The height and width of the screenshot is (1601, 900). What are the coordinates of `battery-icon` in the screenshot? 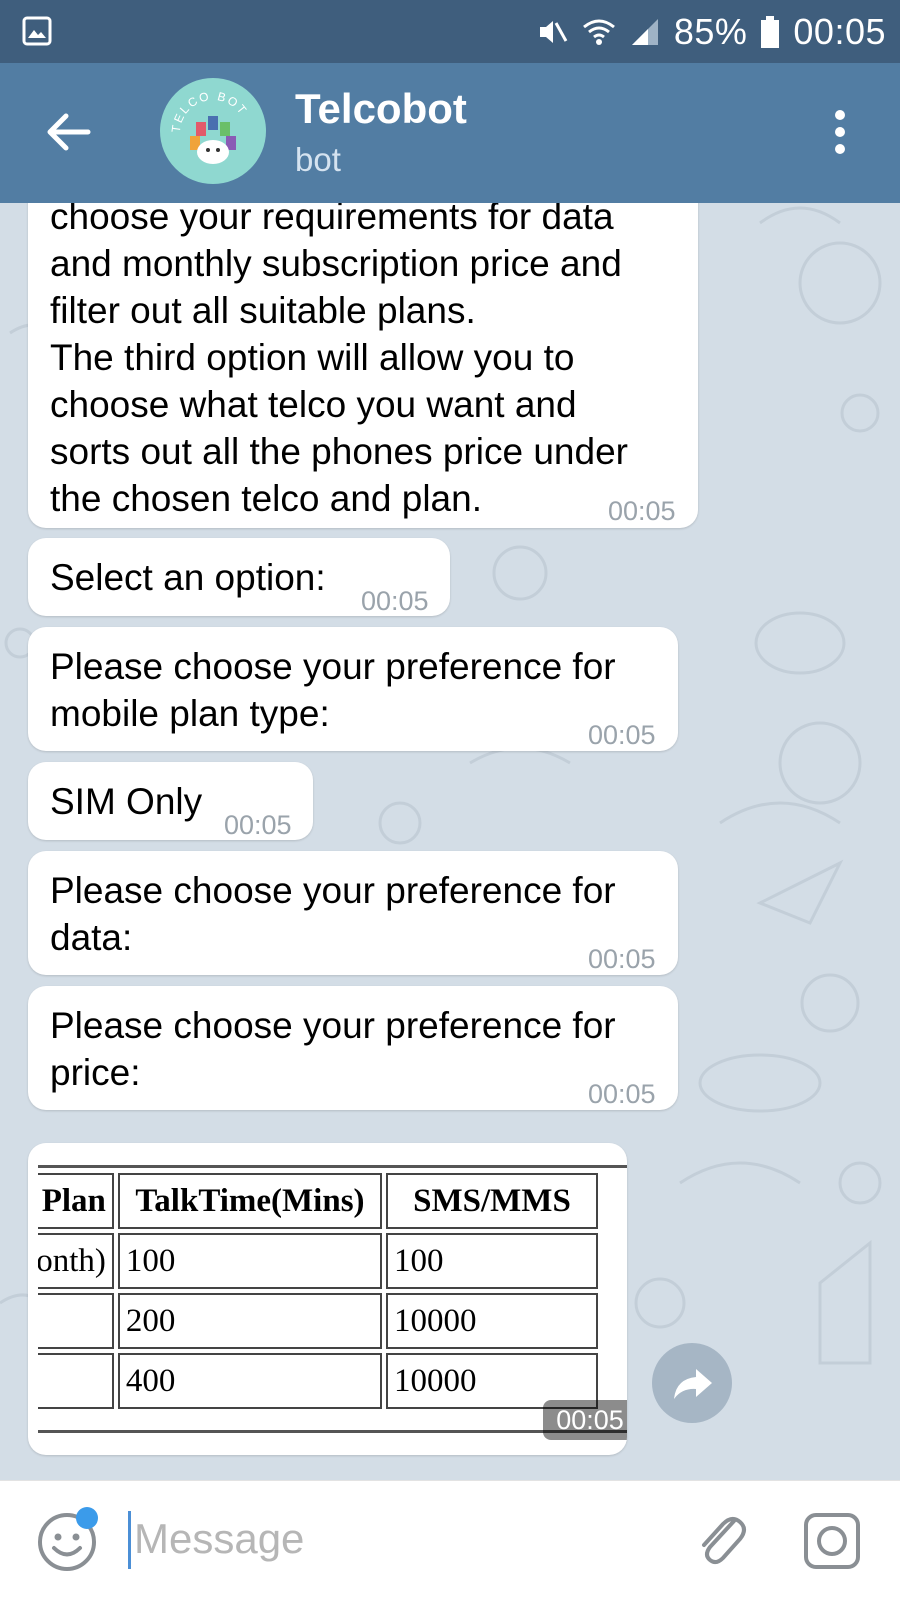 It's located at (770, 32).